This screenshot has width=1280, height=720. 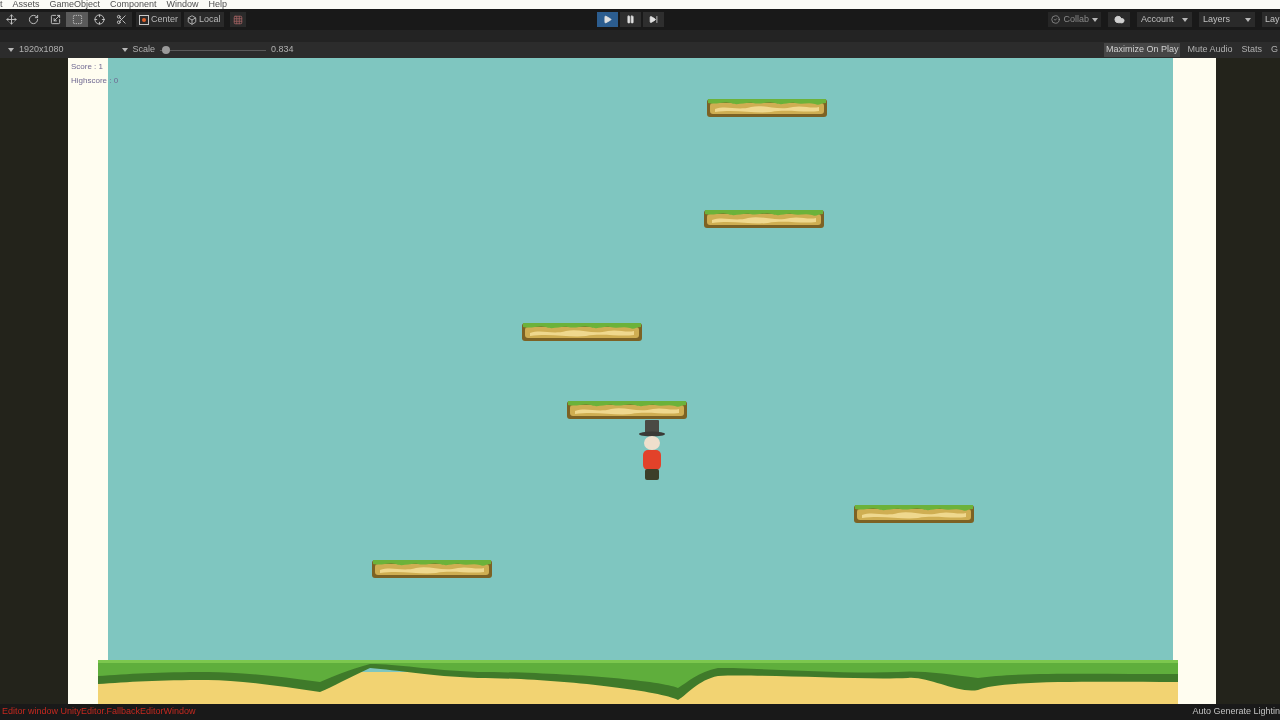 I want to click on resolution-dropdown: 1920x1080, so click(x=36, y=50).